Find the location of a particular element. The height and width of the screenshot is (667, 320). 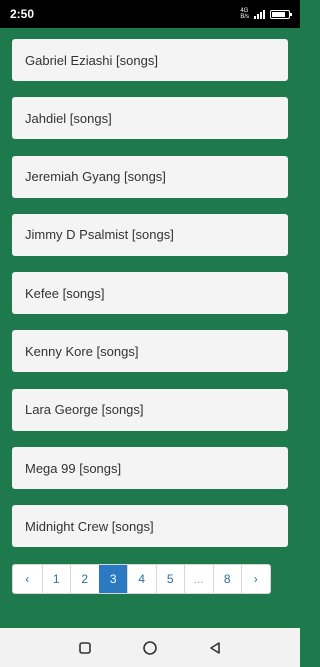

home-icon is located at coordinates (150, 648).